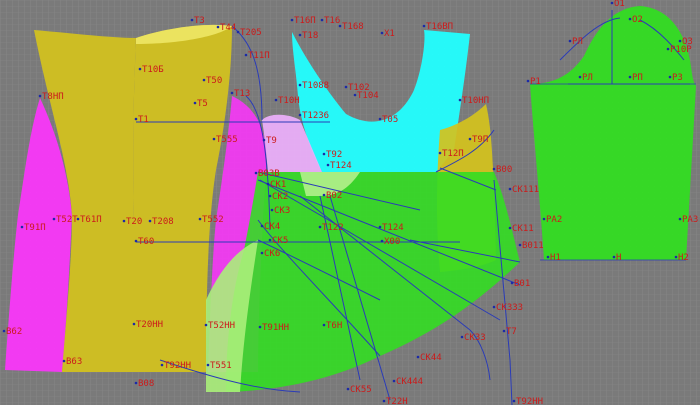 The image size is (700, 405). What do you see at coordinates (282, 211) in the screenshot?
I see `point-label: CK3` at bounding box center [282, 211].